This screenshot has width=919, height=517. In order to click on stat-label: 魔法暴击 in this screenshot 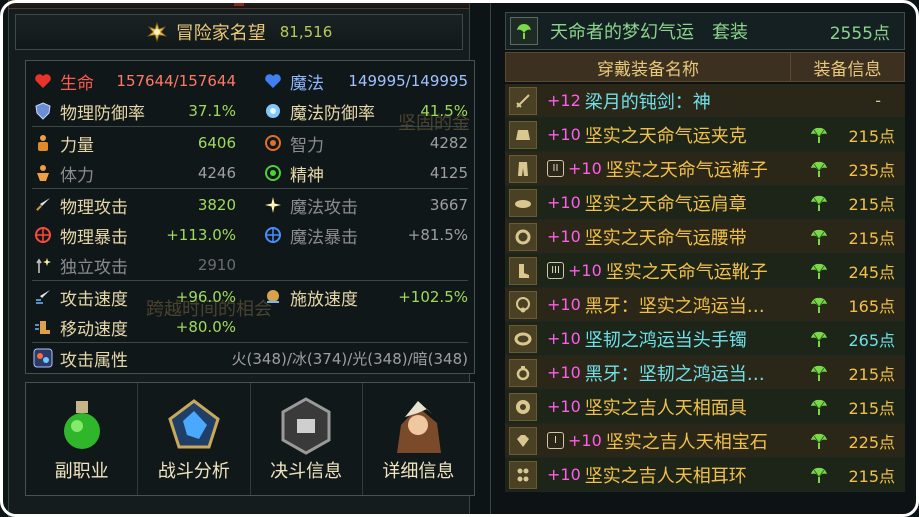, I will do `click(324, 237)`.